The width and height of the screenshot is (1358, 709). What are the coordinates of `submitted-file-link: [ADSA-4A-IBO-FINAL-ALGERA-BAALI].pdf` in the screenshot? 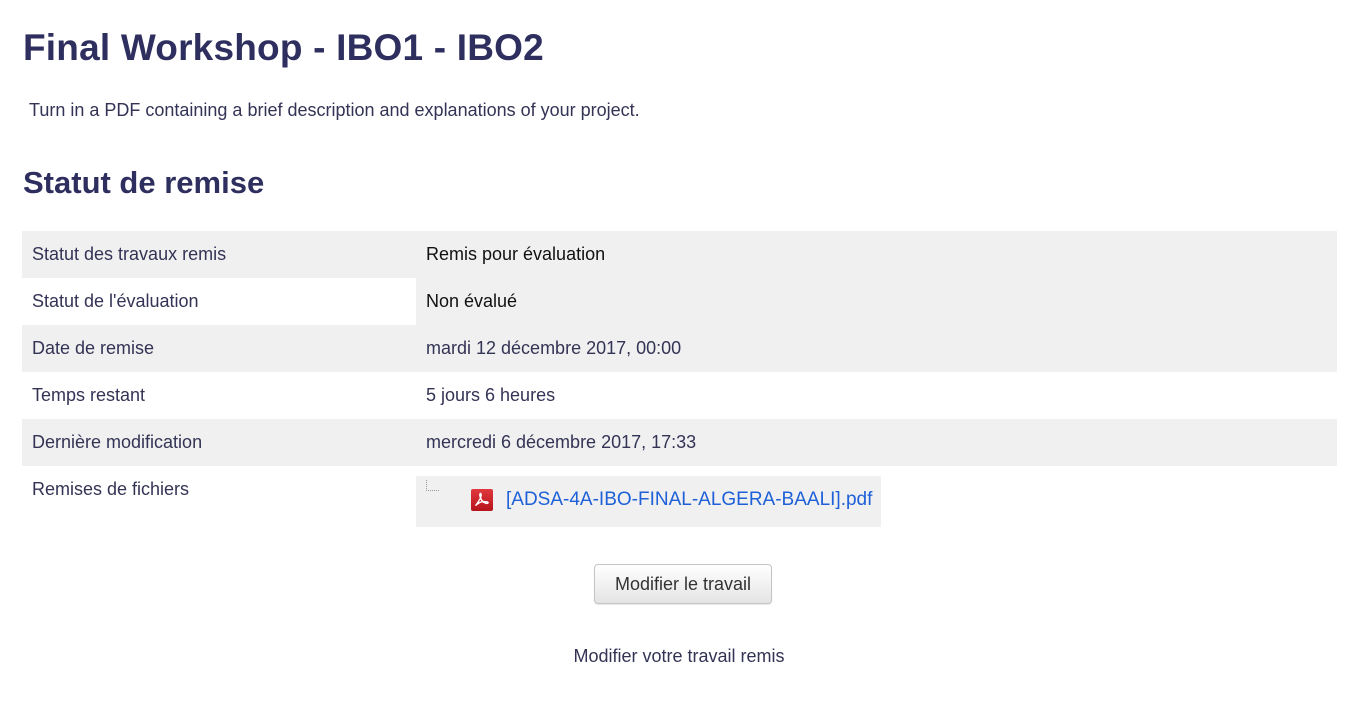 It's located at (689, 500).